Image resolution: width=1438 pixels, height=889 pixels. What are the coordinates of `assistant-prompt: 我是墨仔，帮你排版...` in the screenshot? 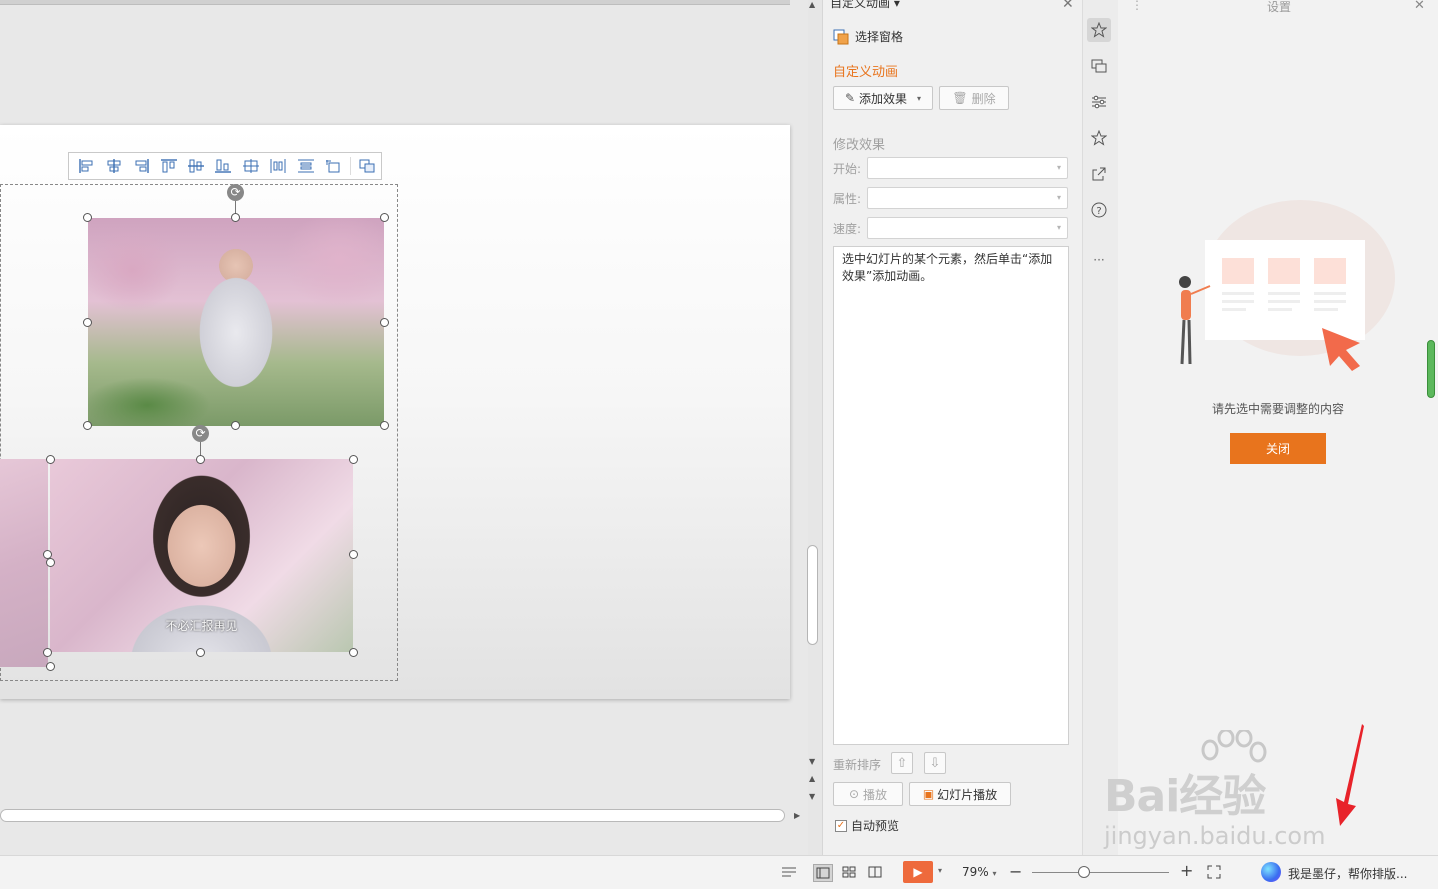 It's located at (1347, 873).